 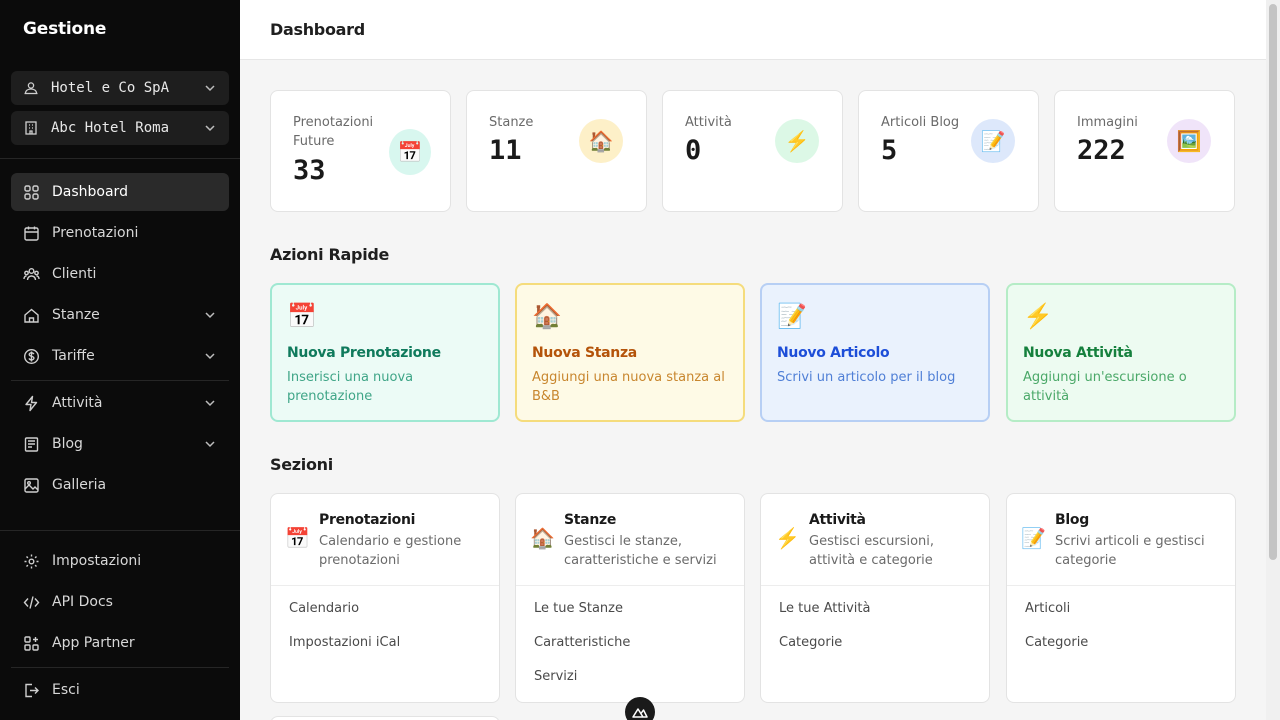 What do you see at coordinates (31, 233) in the screenshot?
I see `calendar-icon` at bounding box center [31, 233].